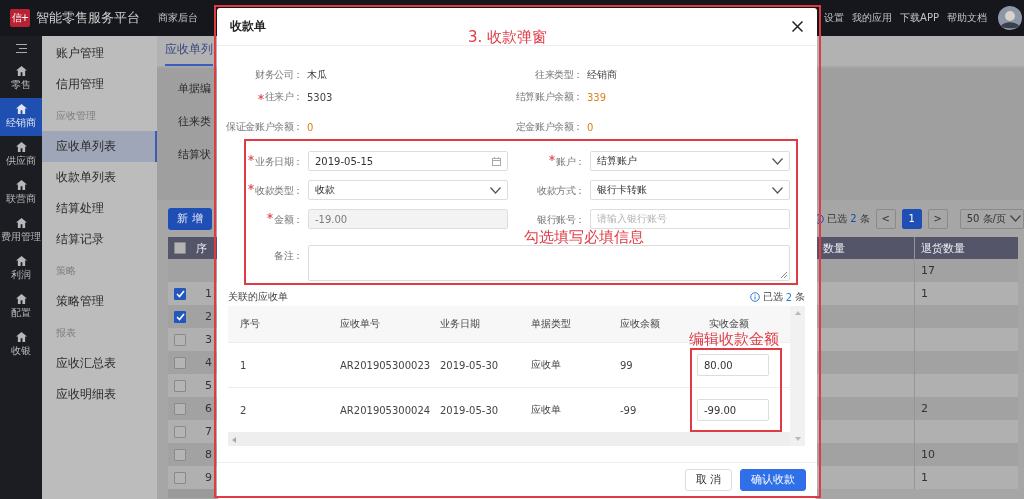 The width and height of the screenshot is (1024, 499). What do you see at coordinates (733, 410) in the screenshot?
I see `amount-field: -99.00` at bounding box center [733, 410].